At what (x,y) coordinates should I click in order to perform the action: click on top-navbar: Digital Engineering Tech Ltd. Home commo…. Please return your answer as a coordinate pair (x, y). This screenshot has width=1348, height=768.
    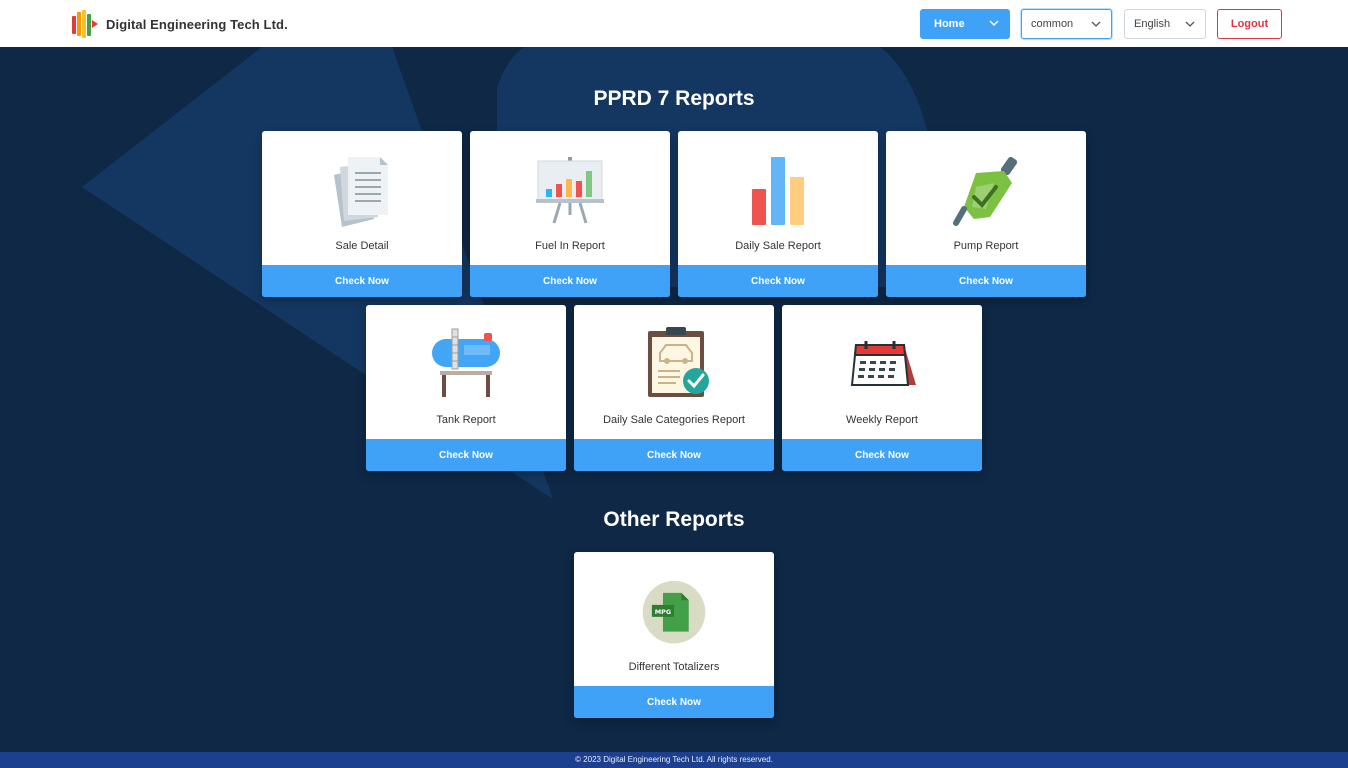
    Looking at the image, I should click on (674, 23).